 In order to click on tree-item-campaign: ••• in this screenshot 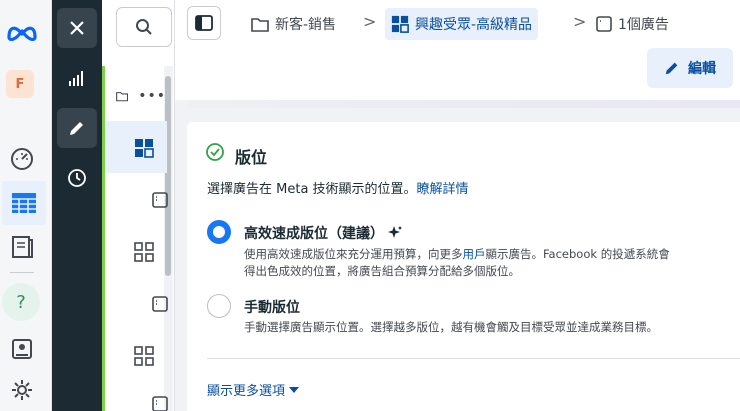, I will do `click(141, 96)`.